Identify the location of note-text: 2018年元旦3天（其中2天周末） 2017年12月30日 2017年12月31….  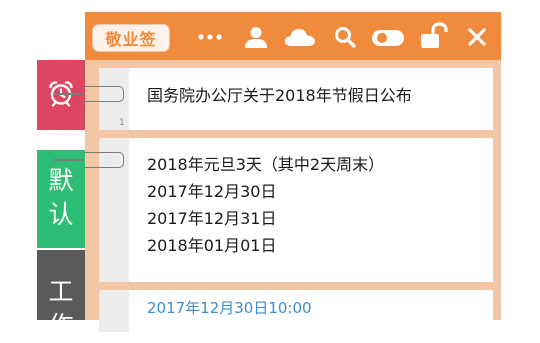
(265, 205).